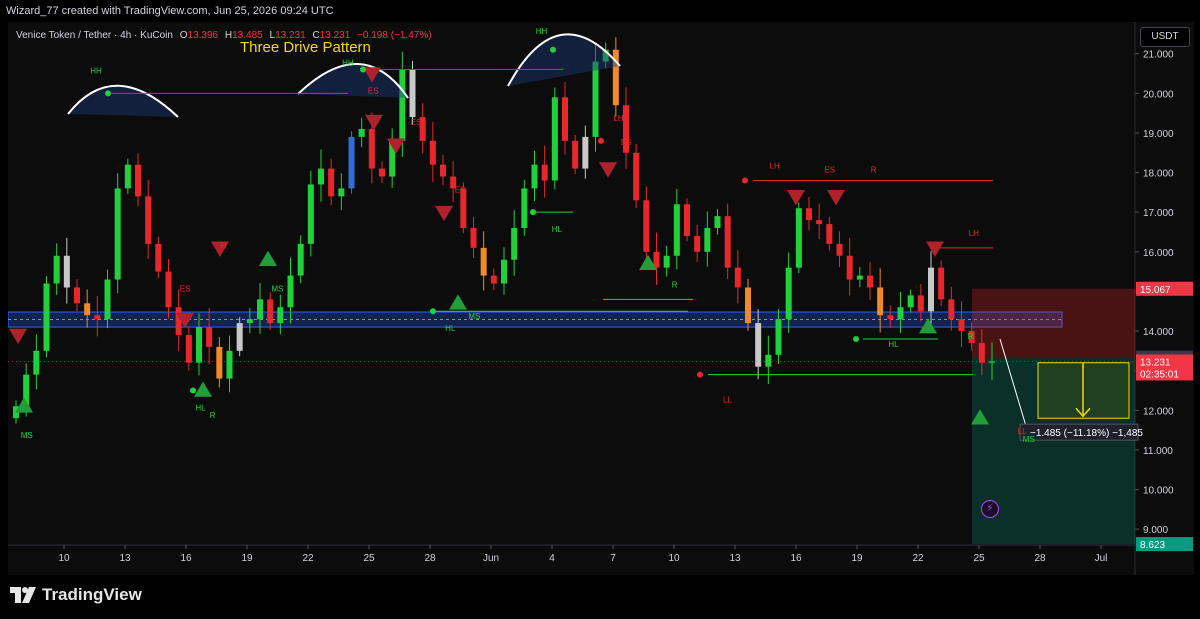 Image resolution: width=1200 pixels, height=619 pixels. What do you see at coordinates (1158, 55) in the screenshot?
I see `y-tick-label: 21.000` at bounding box center [1158, 55].